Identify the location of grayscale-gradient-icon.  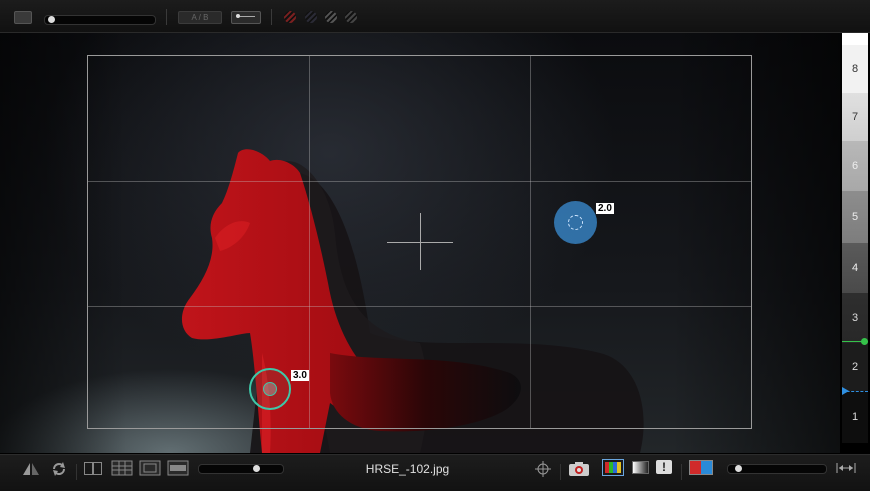
(640, 467).